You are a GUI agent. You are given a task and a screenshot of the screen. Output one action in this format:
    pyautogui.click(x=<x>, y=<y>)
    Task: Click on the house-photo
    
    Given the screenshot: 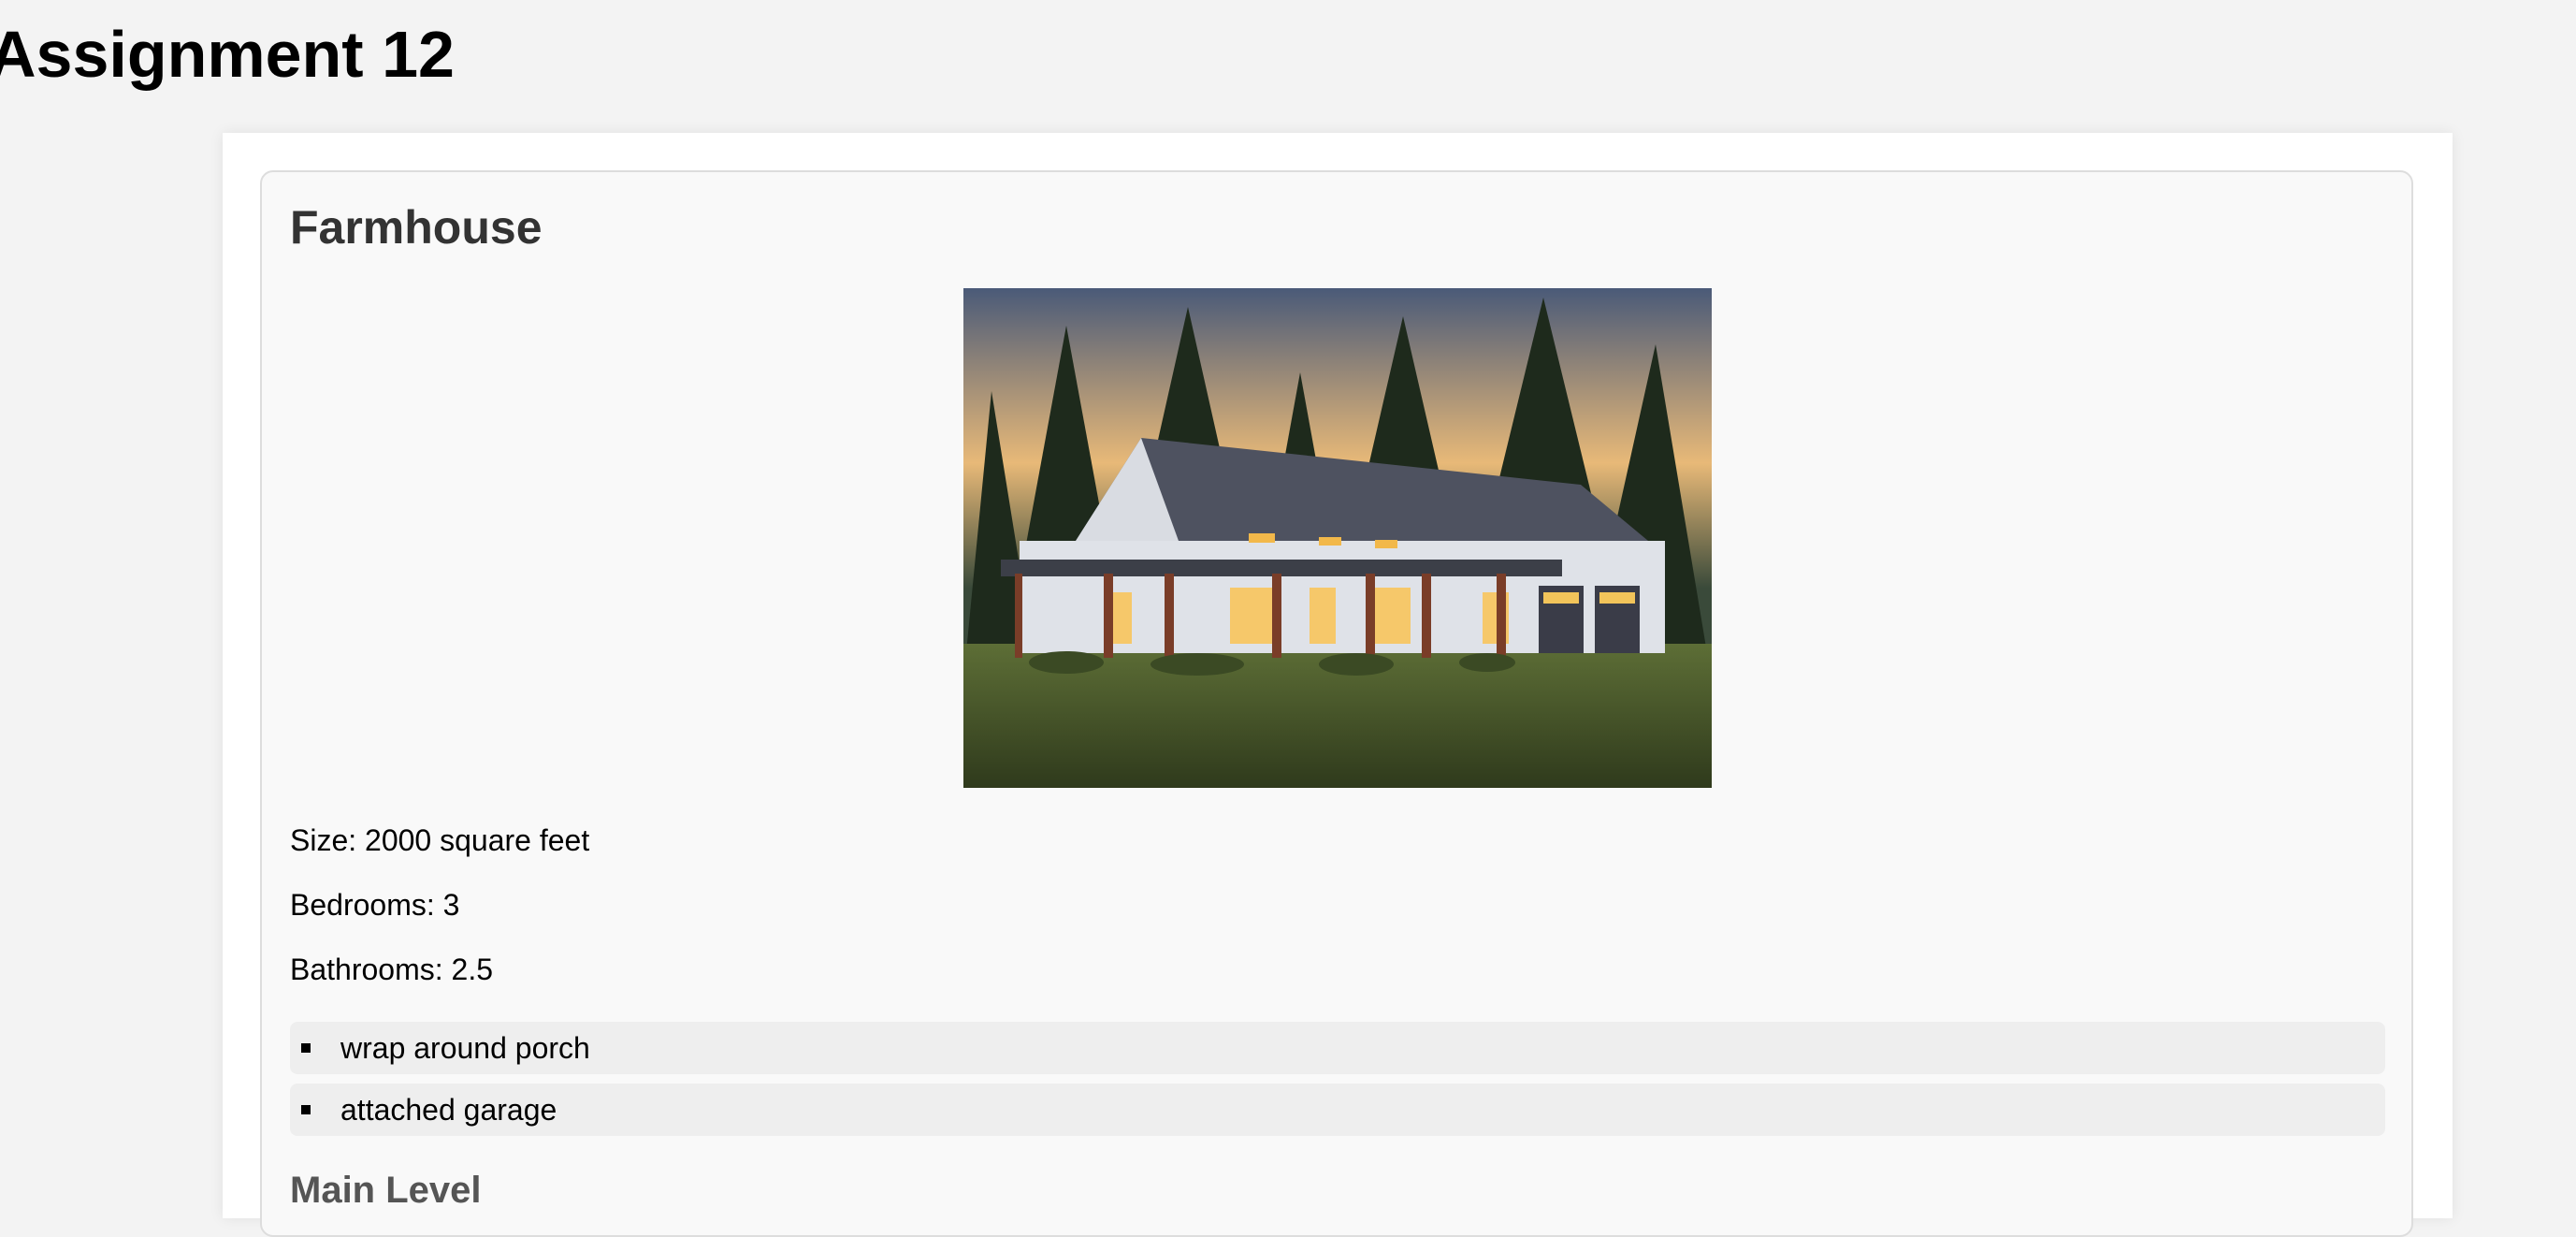 What is the action you would take?
    pyautogui.click(x=1337, y=538)
    